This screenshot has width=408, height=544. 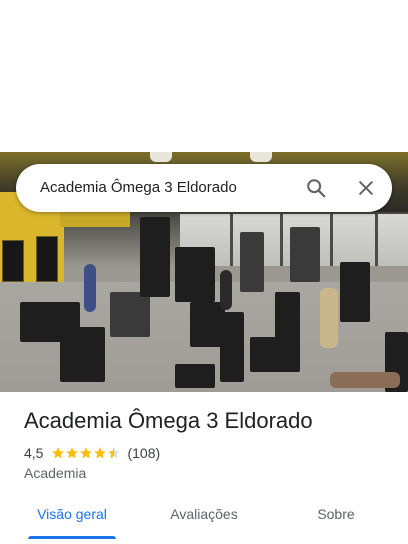 I want to click on rating-stars, so click(x=86, y=453).